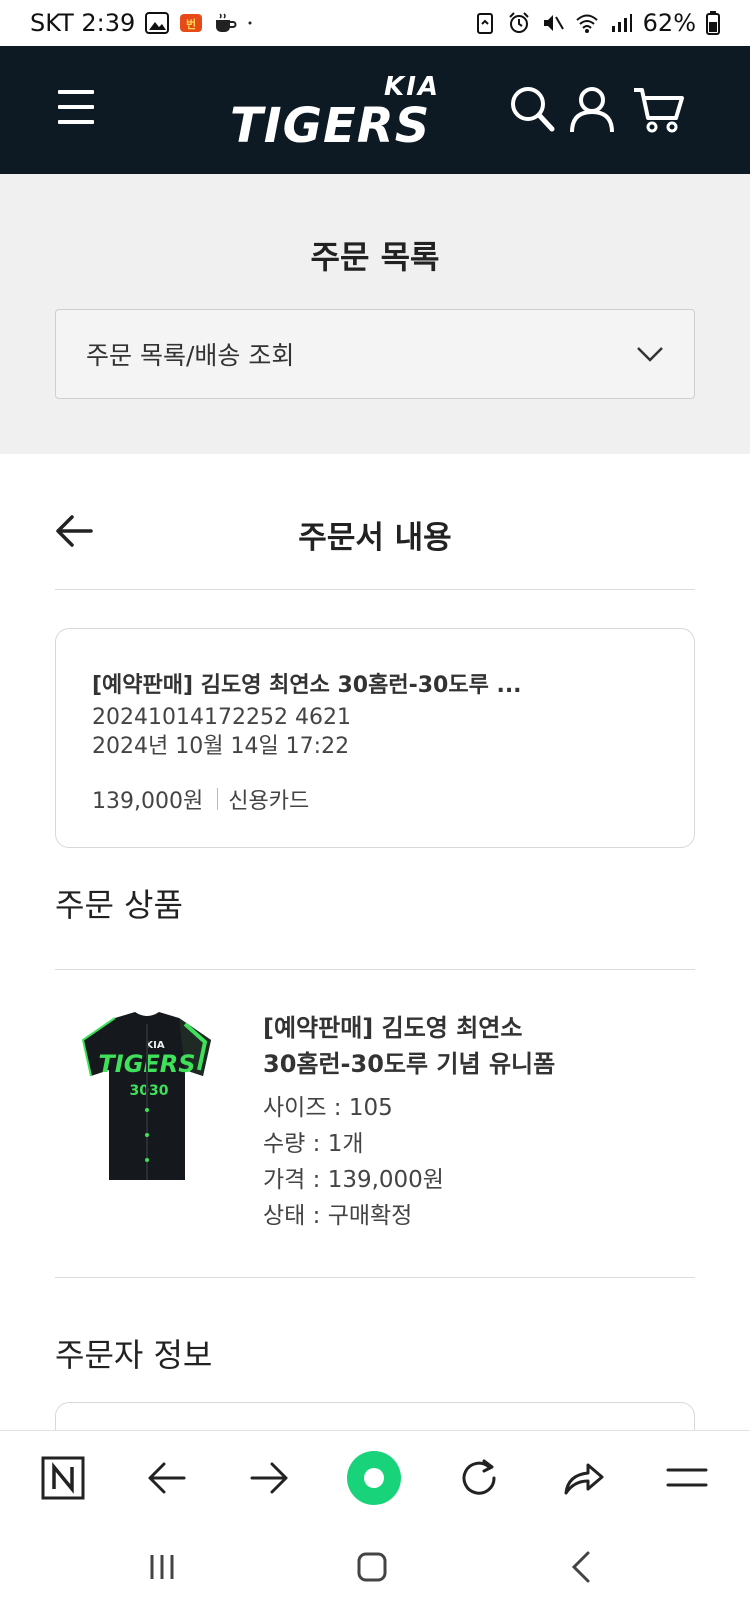  What do you see at coordinates (328, 1108) in the screenshot?
I see `product-size: 사이즈 : 105` at bounding box center [328, 1108].